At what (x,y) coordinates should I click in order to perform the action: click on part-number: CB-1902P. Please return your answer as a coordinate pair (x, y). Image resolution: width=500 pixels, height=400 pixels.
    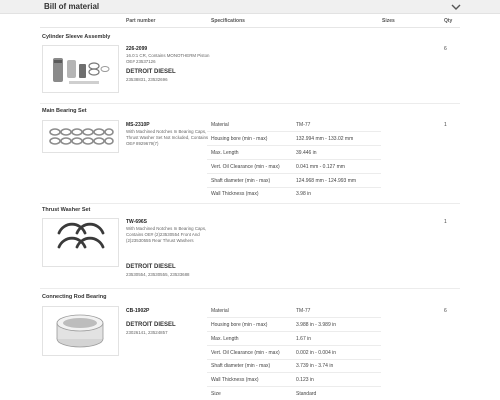
    Looking at the image, I should click on (137, 311).